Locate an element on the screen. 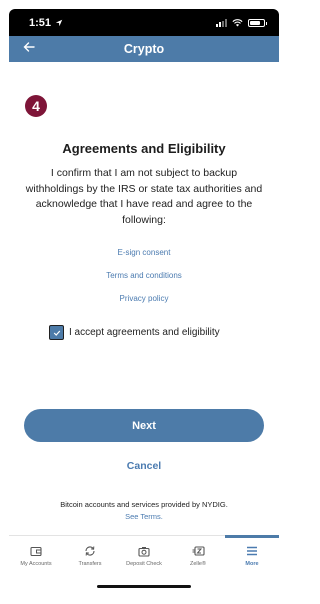 The width and height of the screenshot is (320, 604). esign-consent-link: E-sign consent is located at coordinates (144, 252).